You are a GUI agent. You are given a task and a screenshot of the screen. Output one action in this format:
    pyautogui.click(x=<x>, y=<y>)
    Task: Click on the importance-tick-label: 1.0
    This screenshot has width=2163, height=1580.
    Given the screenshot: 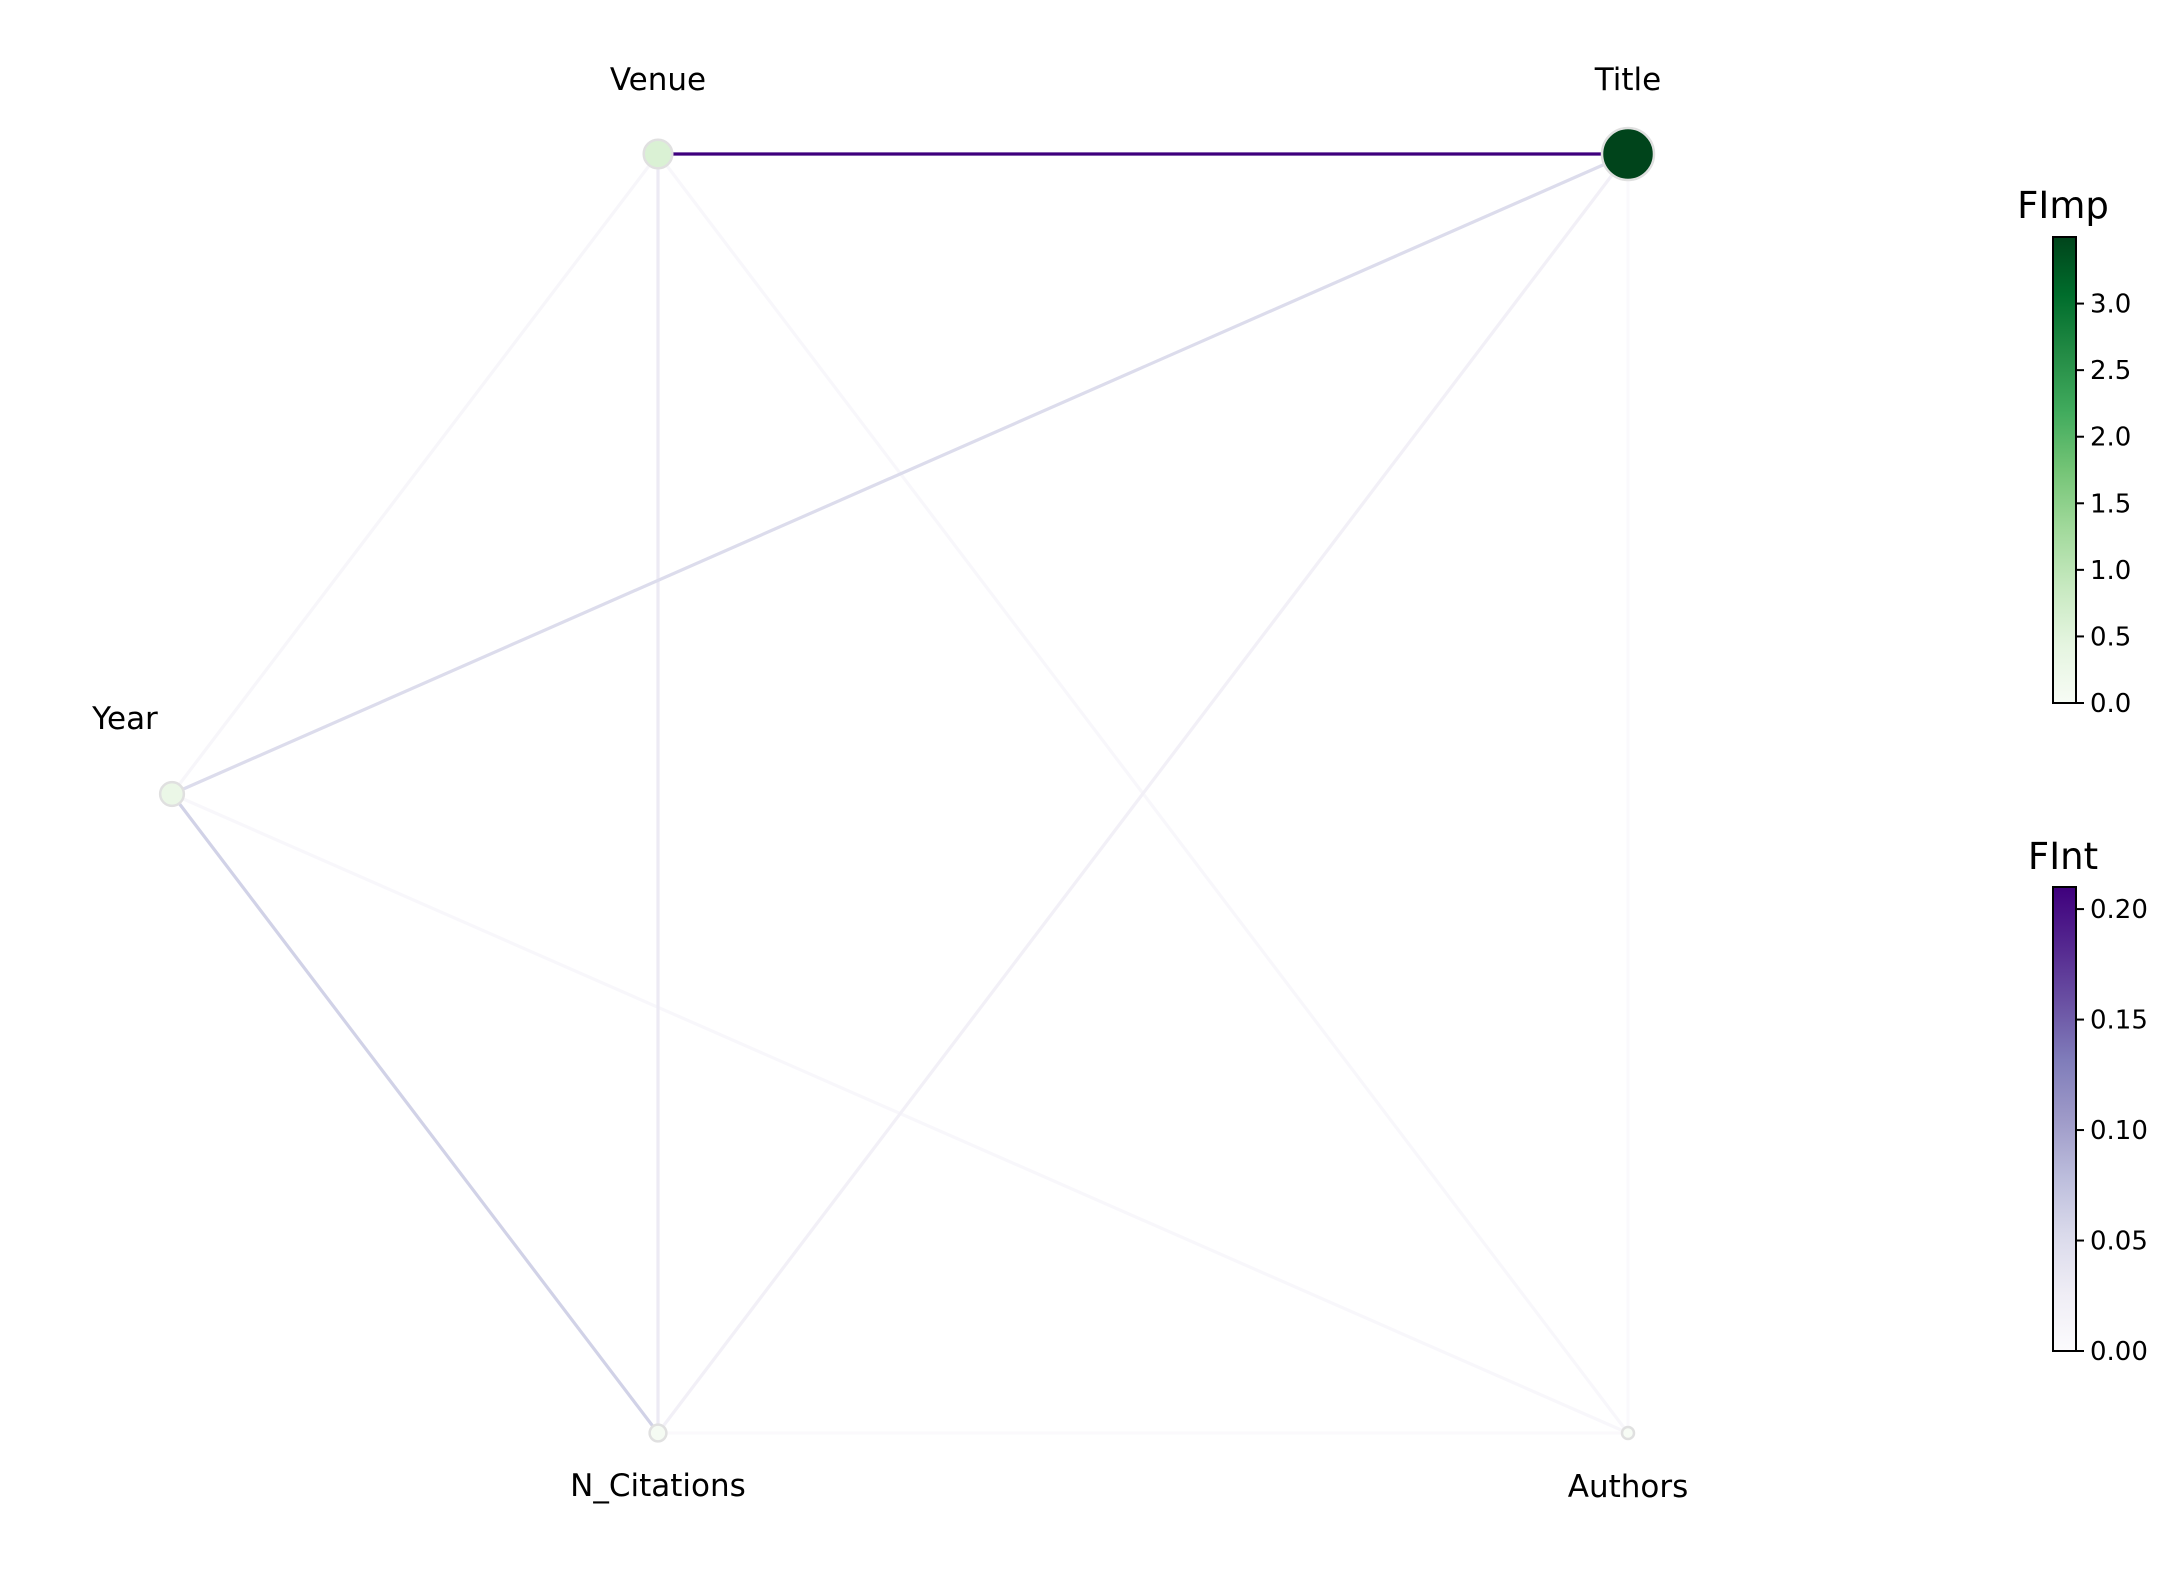 What is the action you would take?
    pyautogui.click(x=2110, y=571)
    